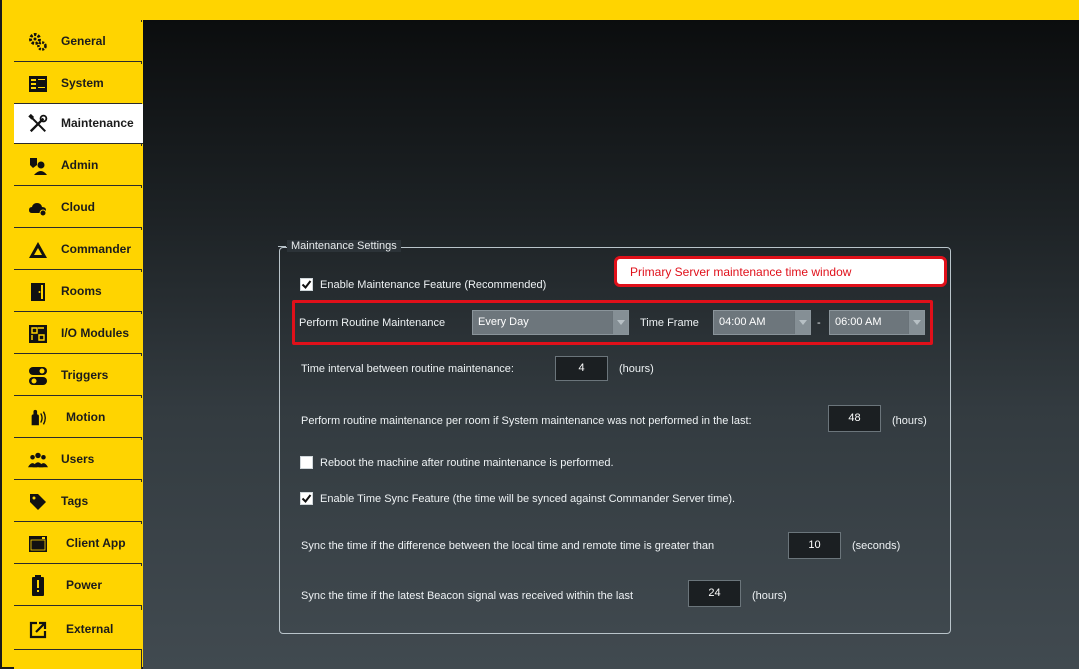  Describe the element at coordinates (82, 83) in the screenshot. I see `sidebar-item-label: System` at that location.